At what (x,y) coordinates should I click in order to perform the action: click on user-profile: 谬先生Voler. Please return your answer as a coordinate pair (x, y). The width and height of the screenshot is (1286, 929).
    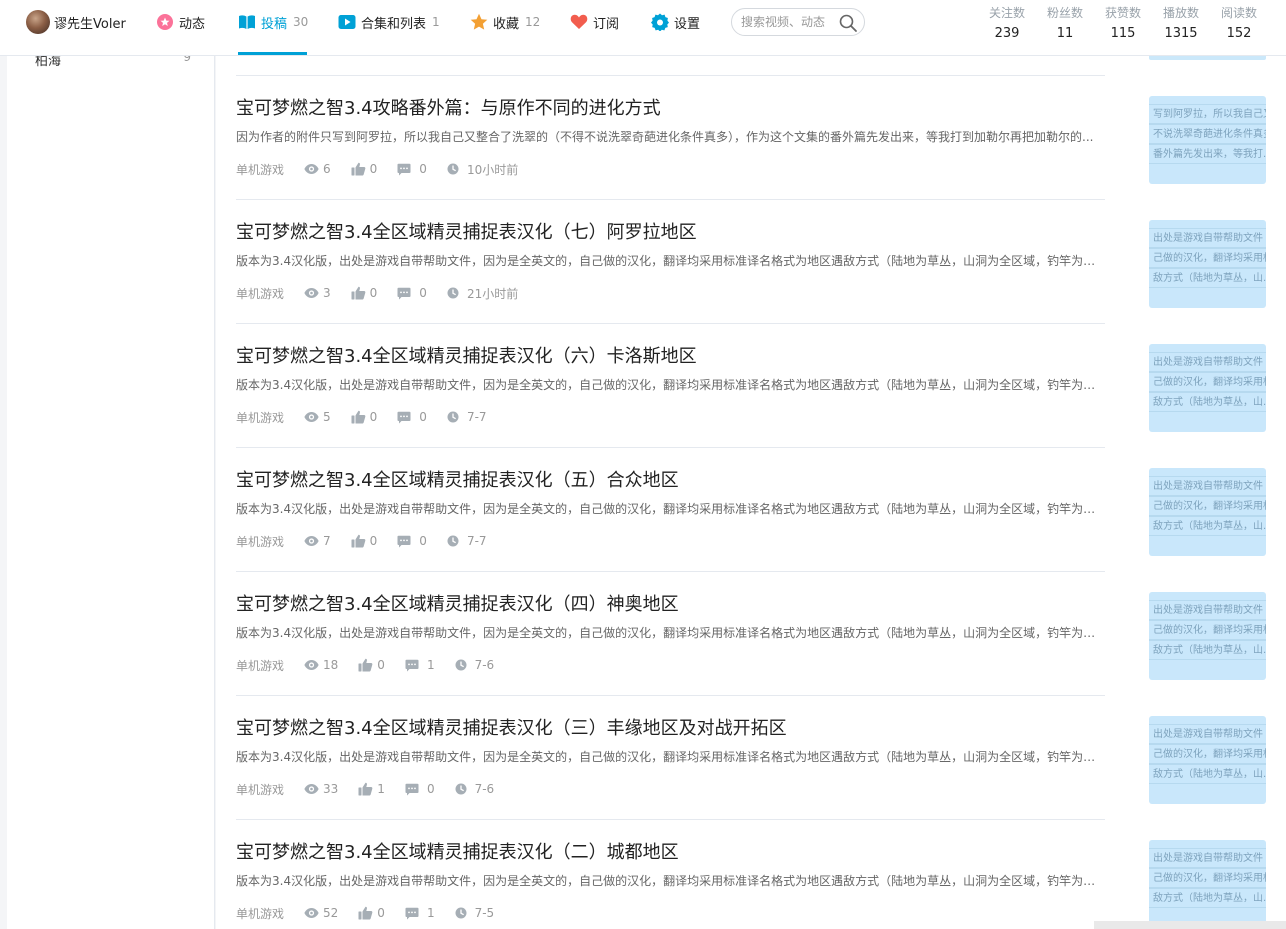
    Looking at the image, I should click on (76, 22).